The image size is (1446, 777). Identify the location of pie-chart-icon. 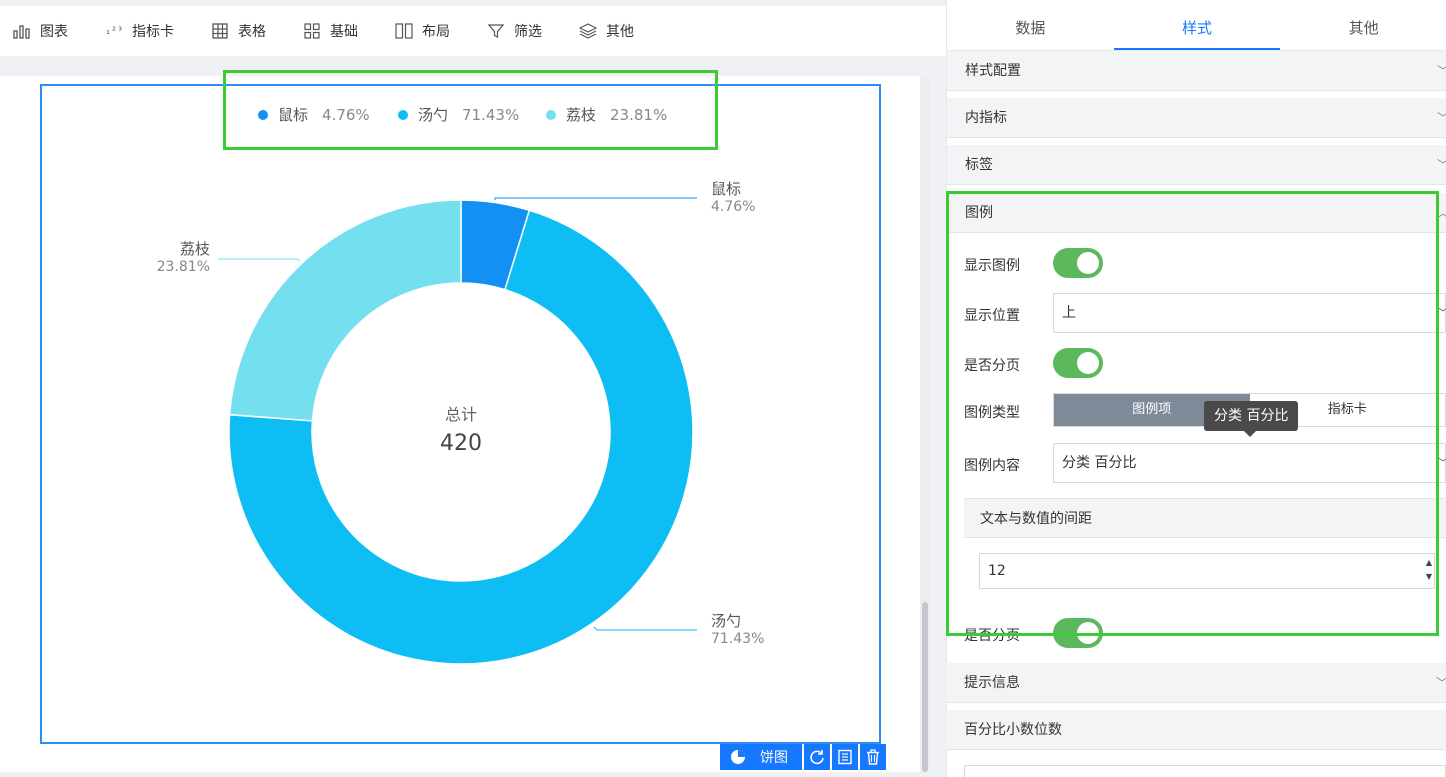
(738, 757).